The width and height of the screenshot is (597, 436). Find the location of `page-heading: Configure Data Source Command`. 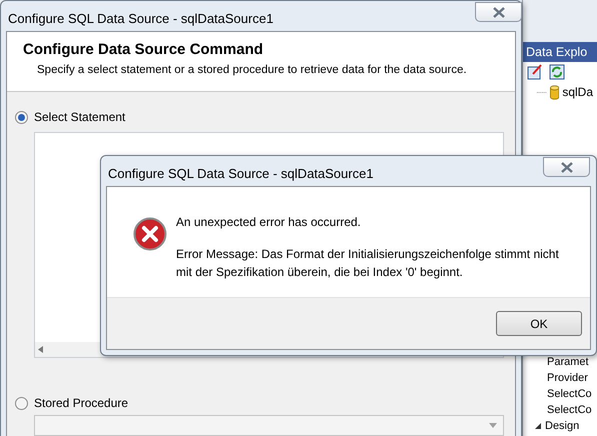

page-heading: Configure Data Source Command is located at coordinates (143, 50).